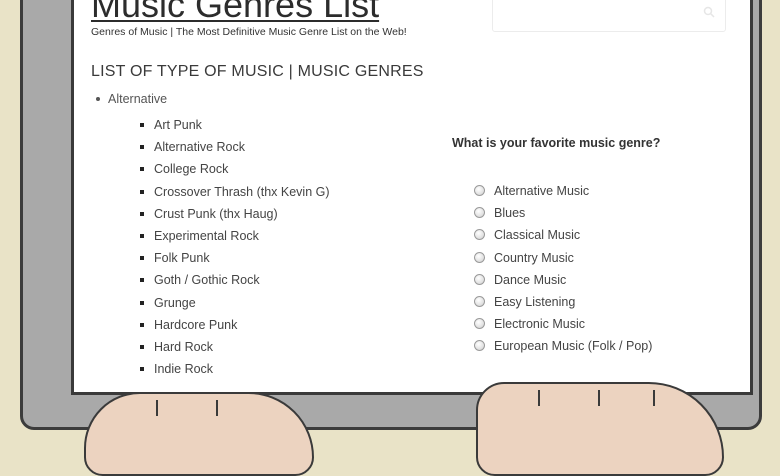 The image size is (780, 476). What do you see at coordinates (206, 236) in the screenshot?
I see `subgenre-label: Experimental Rock` at bounding box center [206, 236].